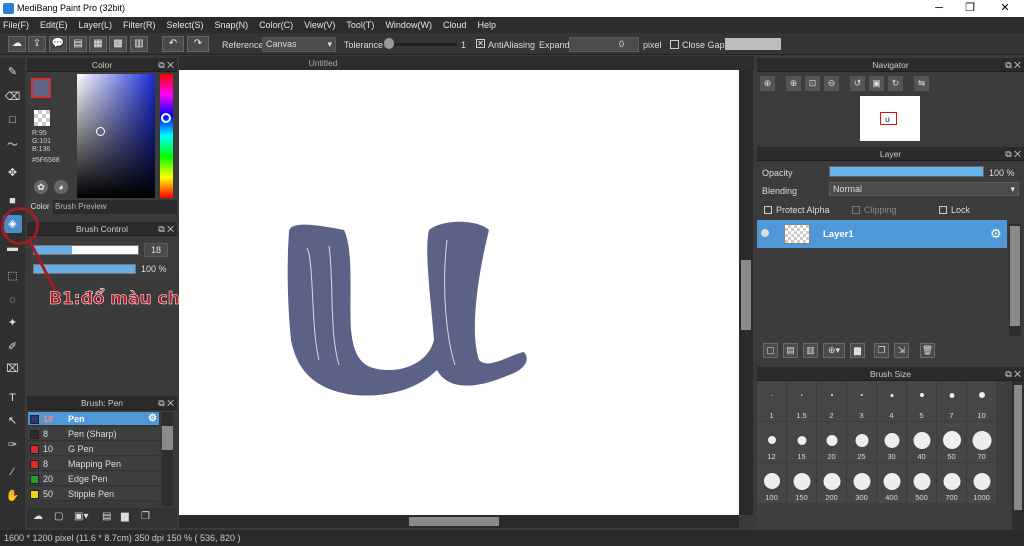 The width and height of the screenshot is (1024, 546). What do you see at coordinates (93, 449) in the screenshot?
I see `brush-list-item: 10 G Pen` at bounding box center [93, 449].